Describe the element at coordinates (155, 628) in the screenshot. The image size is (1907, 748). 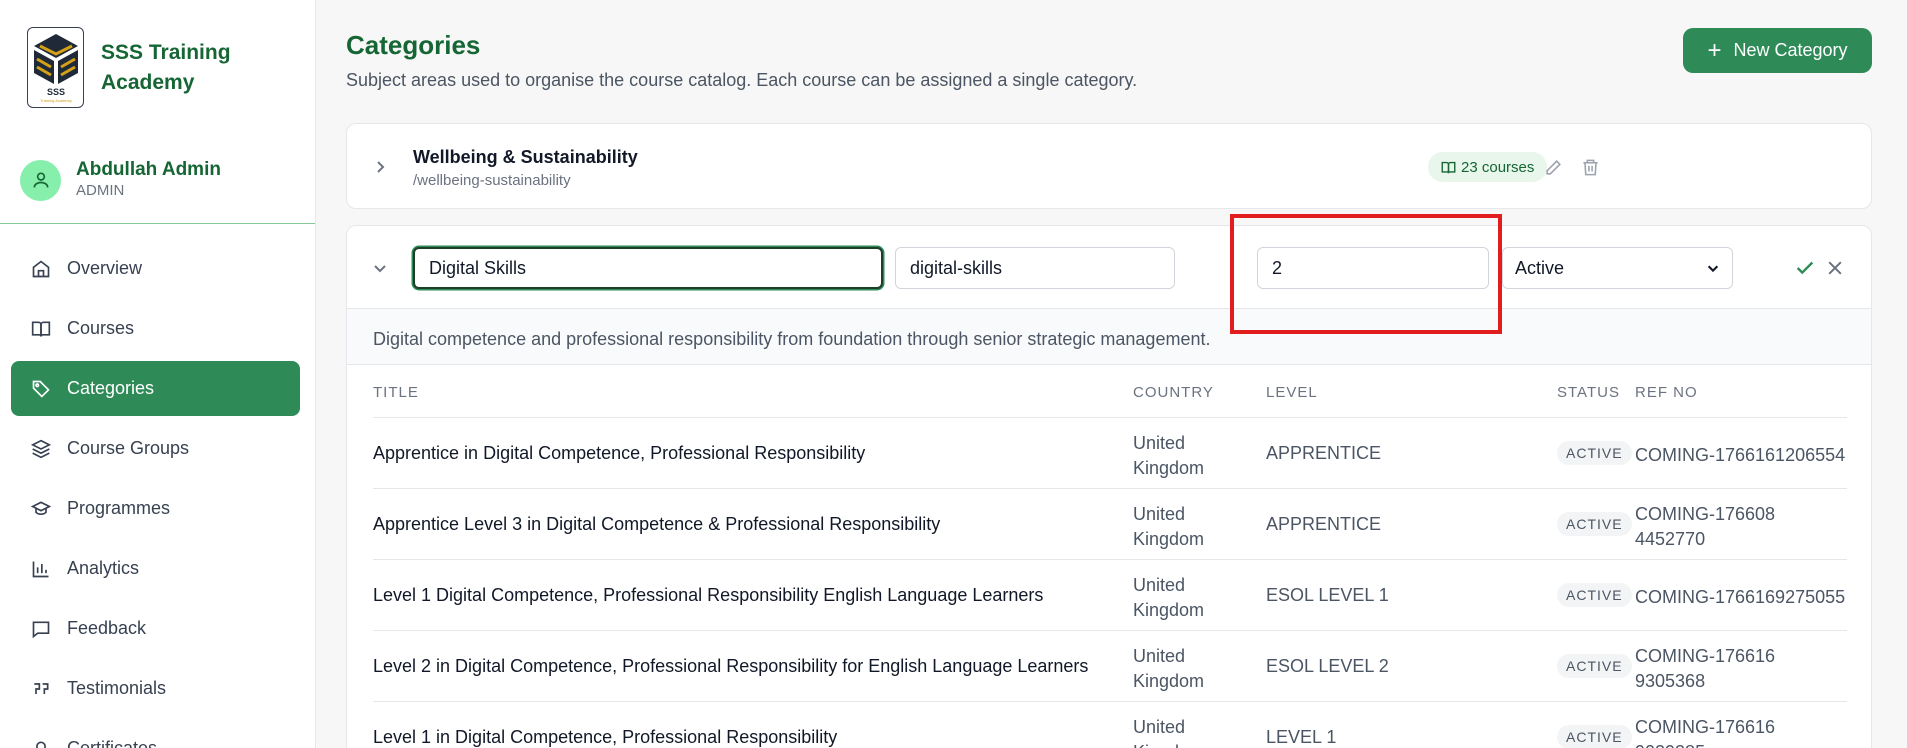
I see `sidebar-item-feedback: Feedback` at that location.